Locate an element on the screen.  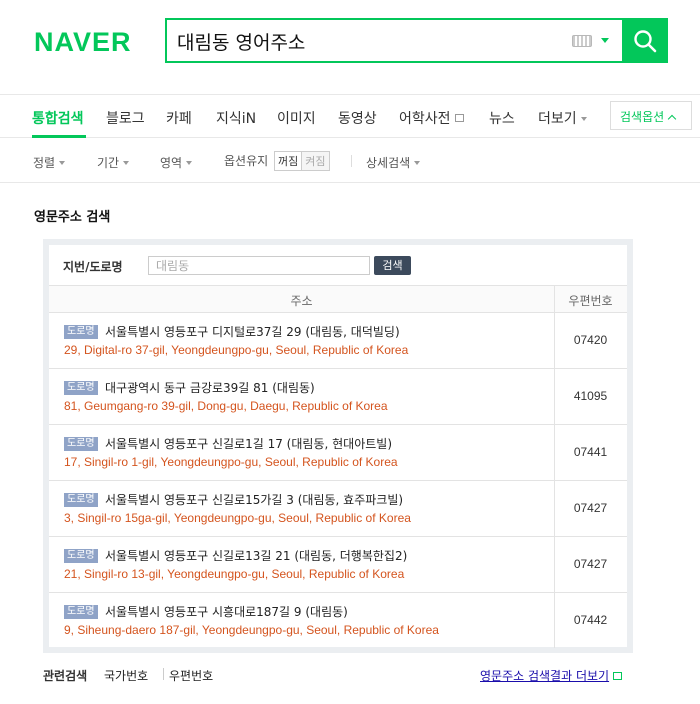
related-link-country-code: 국가번호 is located at coordinates (126, 675).